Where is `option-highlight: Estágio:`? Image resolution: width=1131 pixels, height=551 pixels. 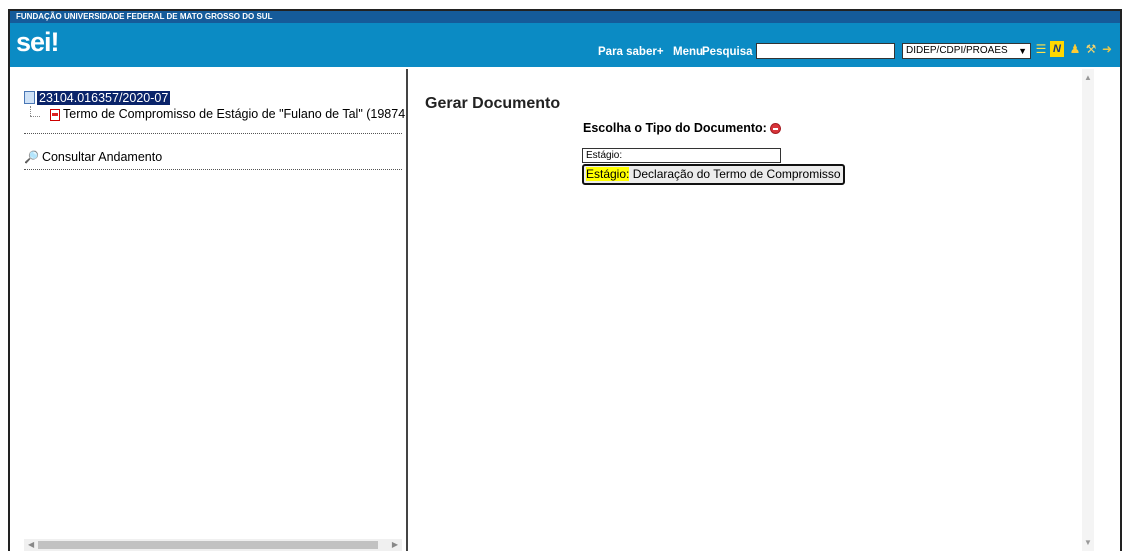
option-highlight: Estágio: is located at coordinates (608, 174).